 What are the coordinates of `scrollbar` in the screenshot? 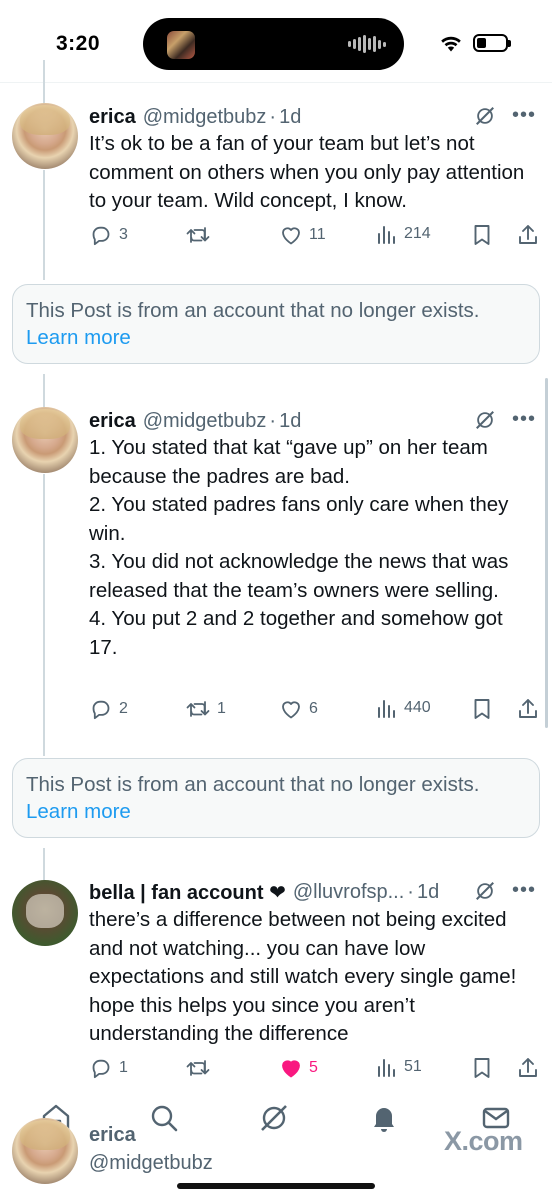 It's located at (546, 553).